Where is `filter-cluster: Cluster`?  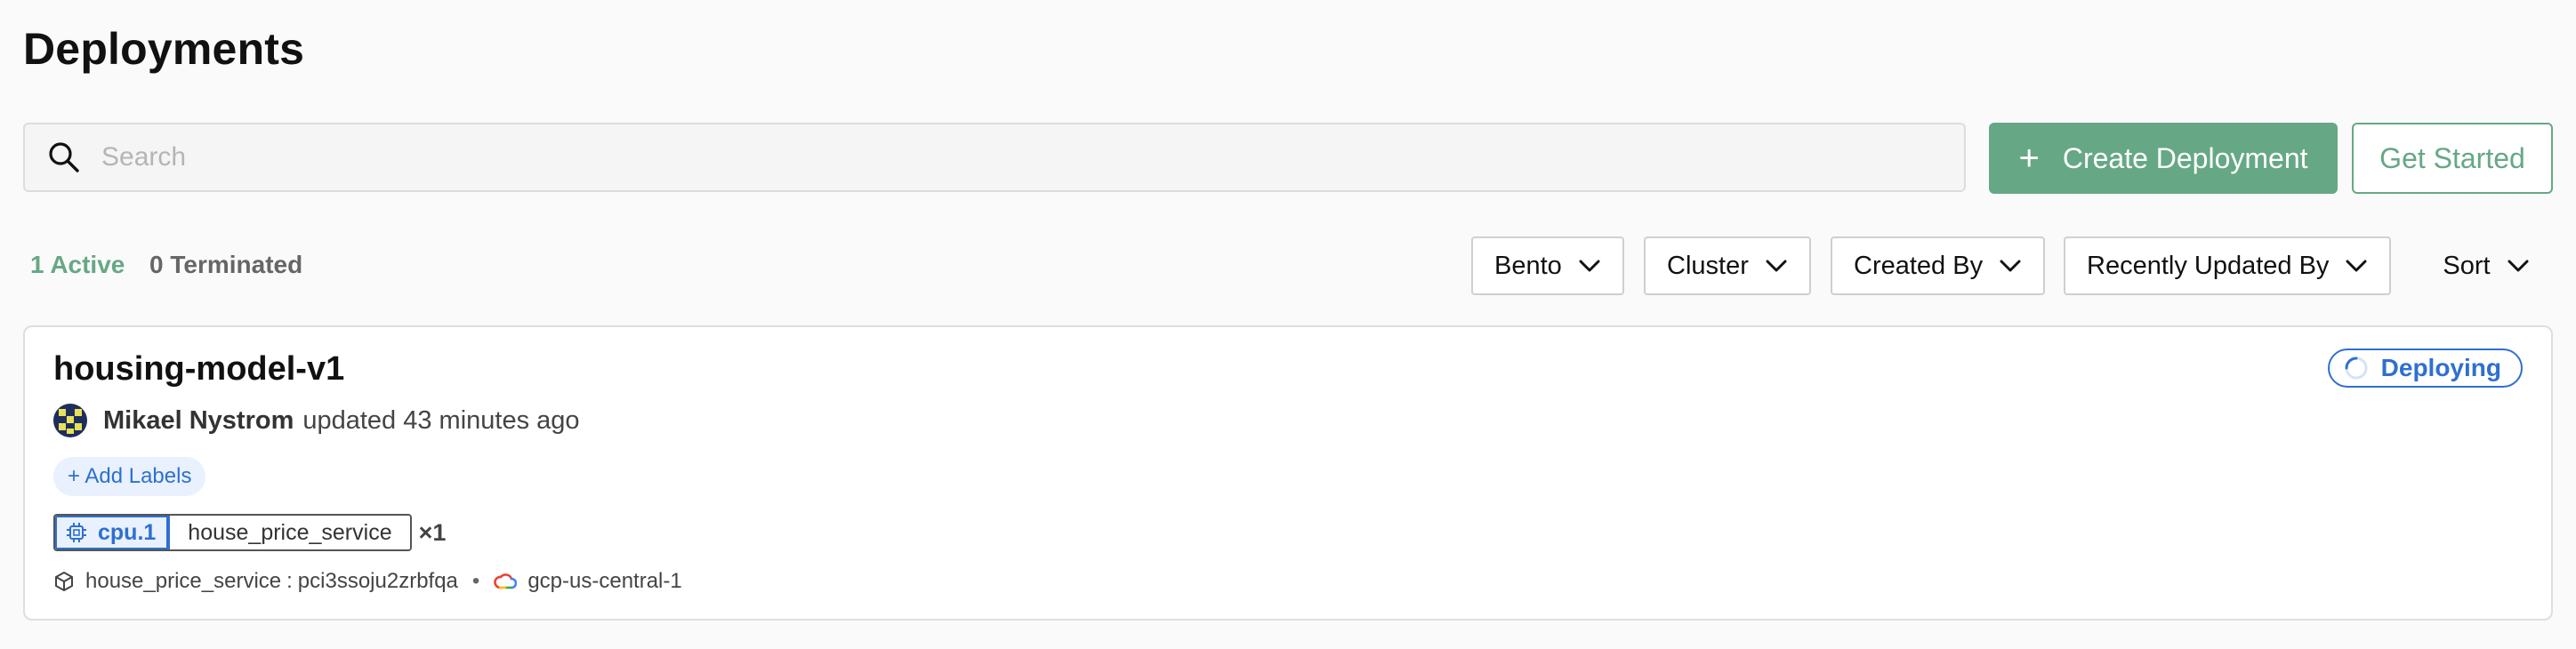 filter-cluster: Cluster is located at coordinates (1727, 265).